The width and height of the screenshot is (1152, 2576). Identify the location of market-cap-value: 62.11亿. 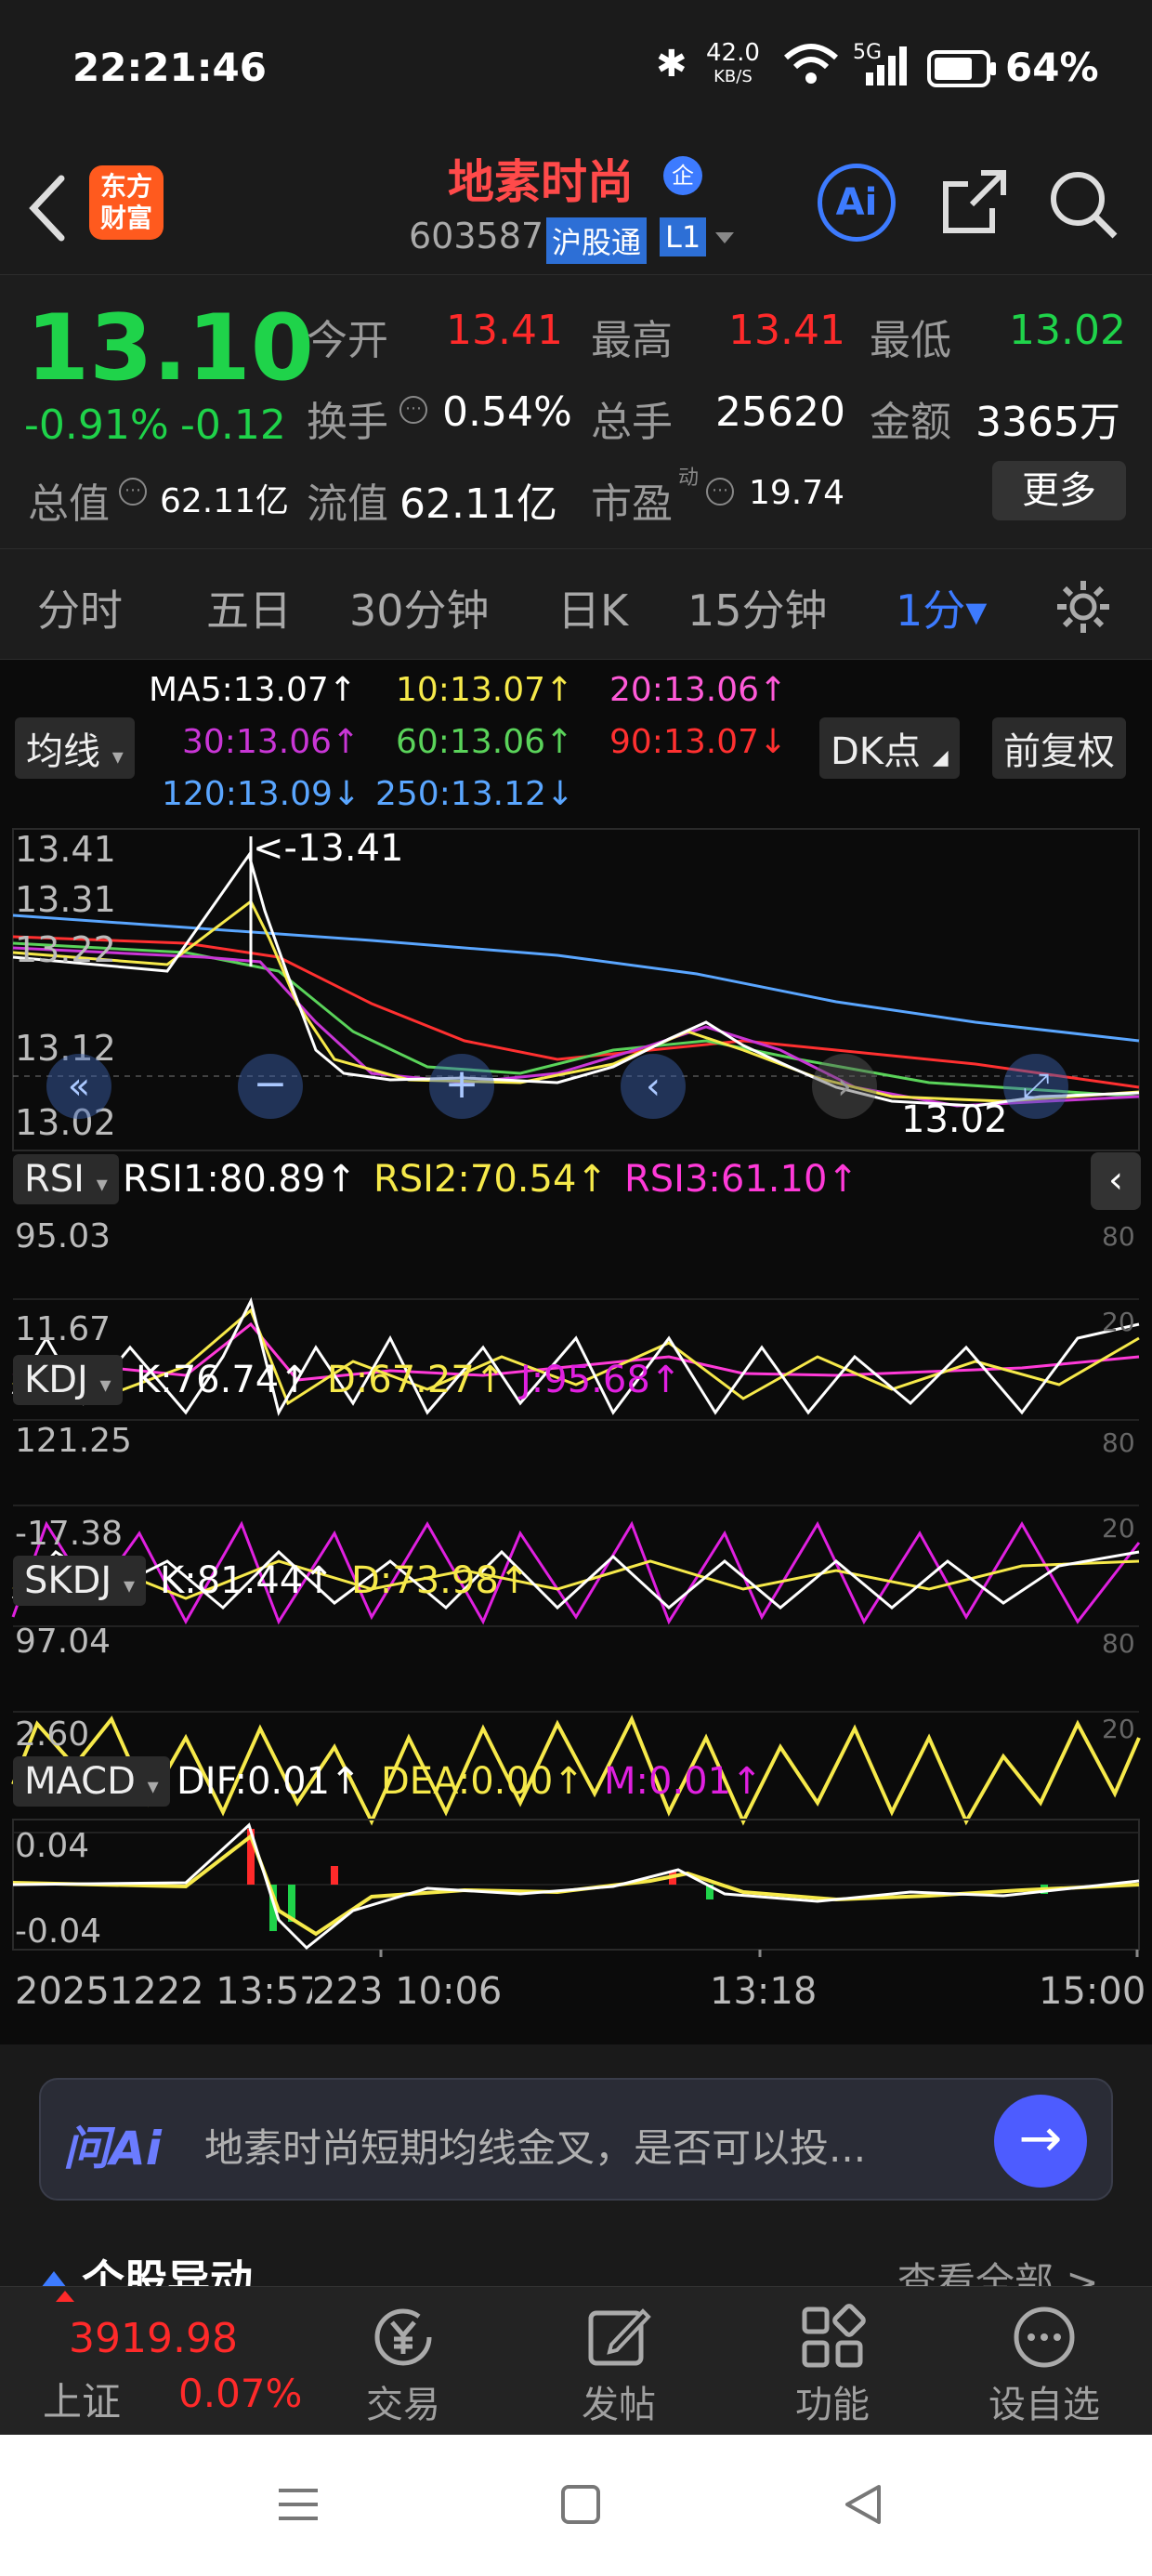
(225, 501).